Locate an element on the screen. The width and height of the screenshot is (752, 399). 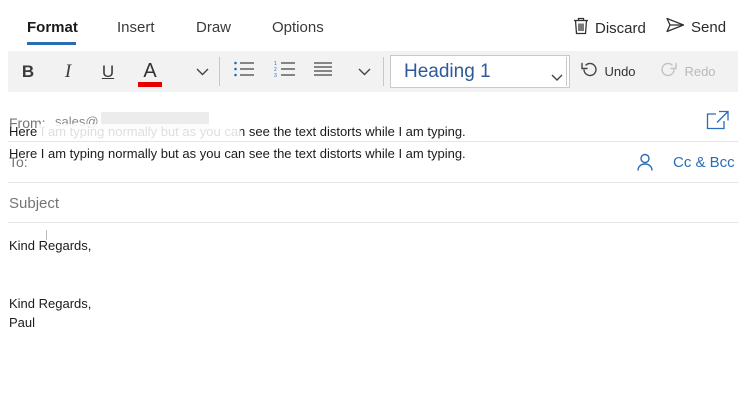
numbered-list-icon: 1 2 3 is located at coordinates (285, 71).